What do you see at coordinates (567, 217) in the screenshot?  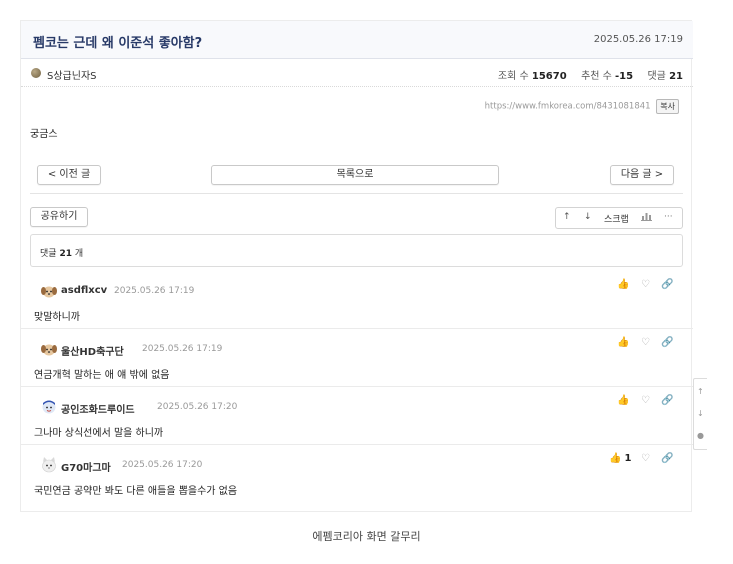 I see `arrow-up-icon: ↑` at bounding box center [567, 217].